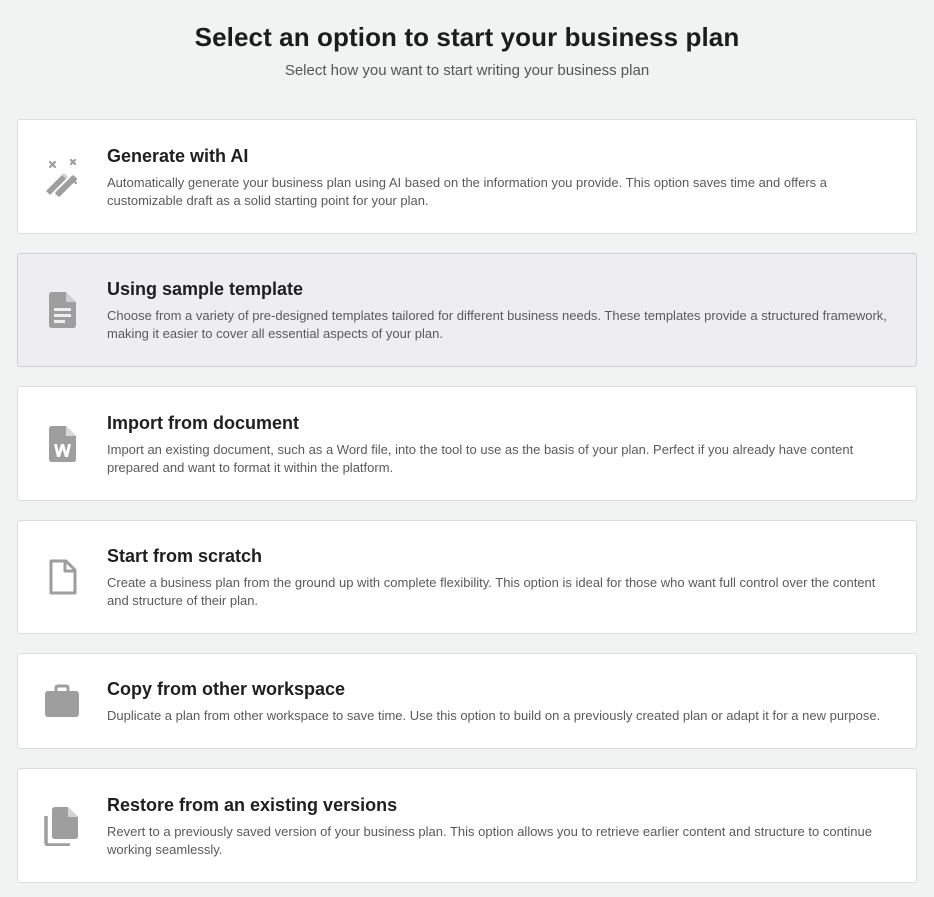  What do you see at coordinates (185, 556) in the screenshot?
I see `option-title: Start from scratch` at bounding box center [185, 556].